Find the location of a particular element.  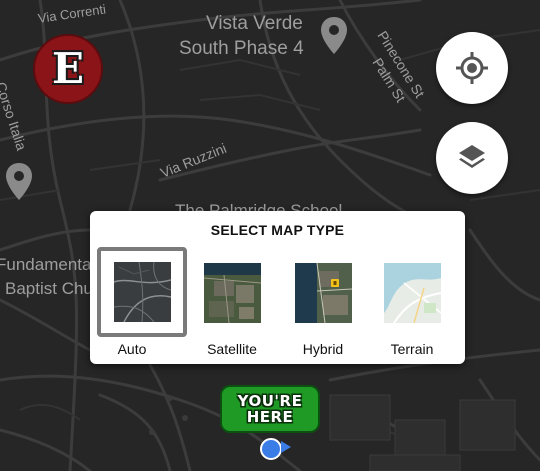

map-type-auto: Auto is located at coordinates (138, 306).